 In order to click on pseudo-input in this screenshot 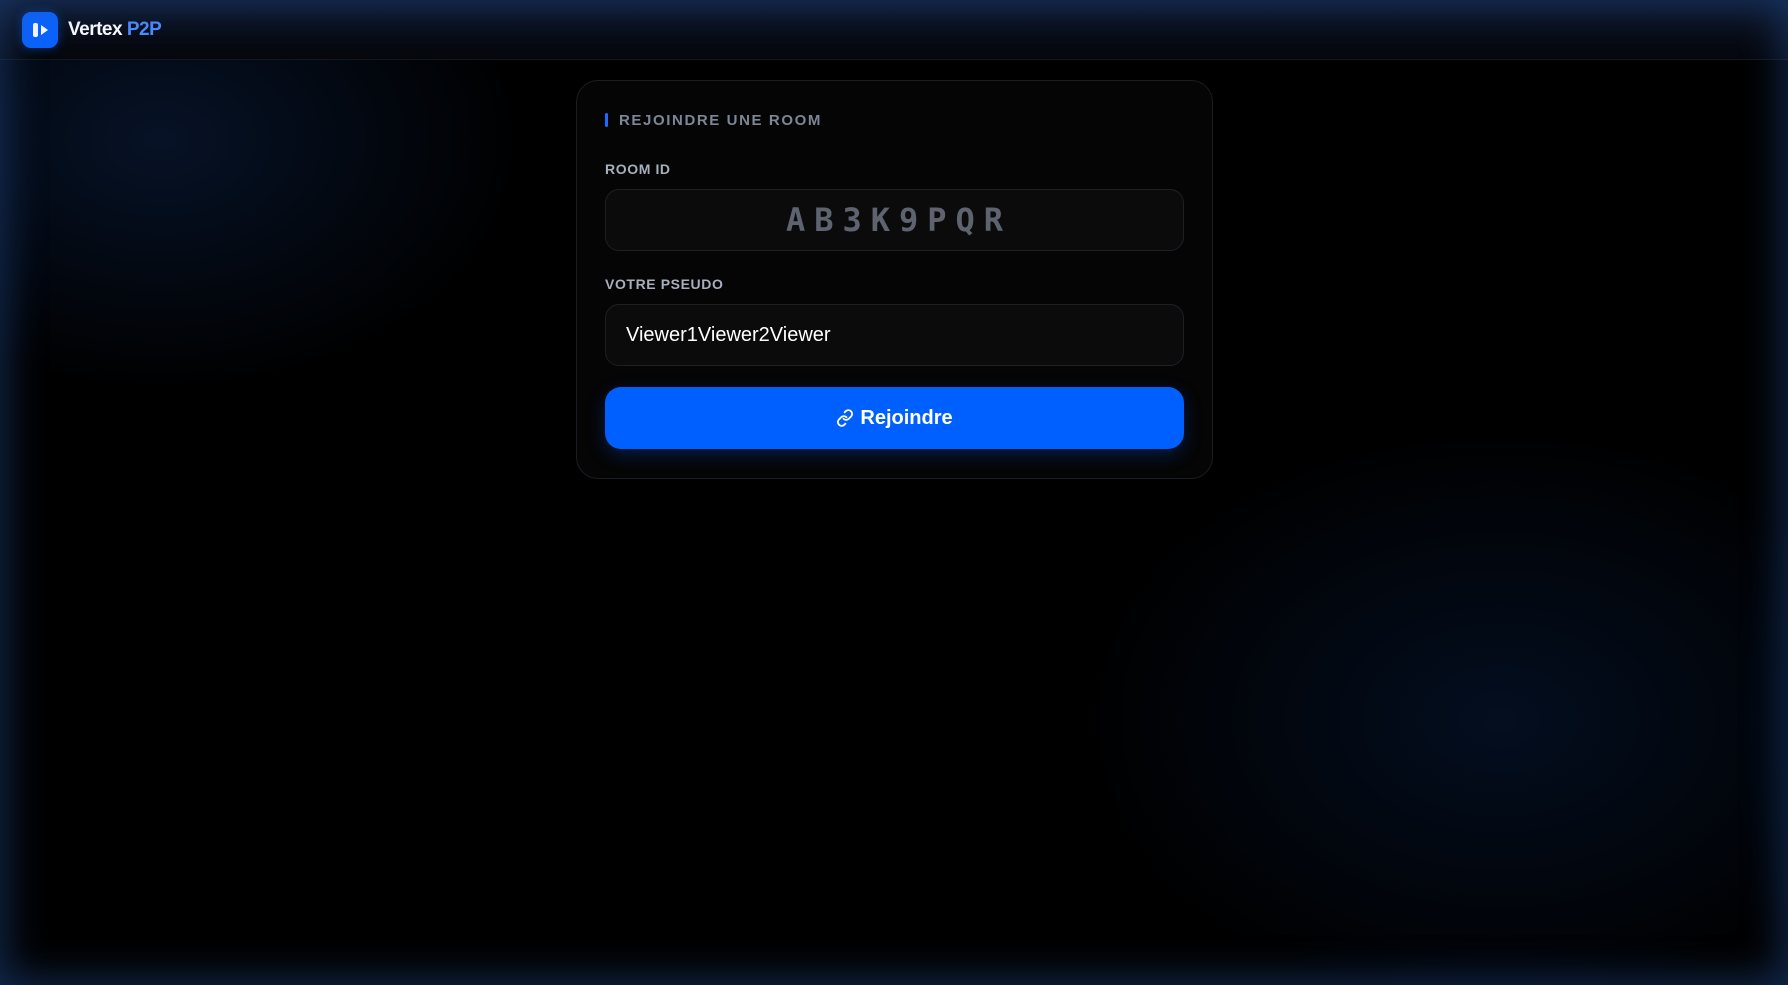, I will do `click(894, 335)`.